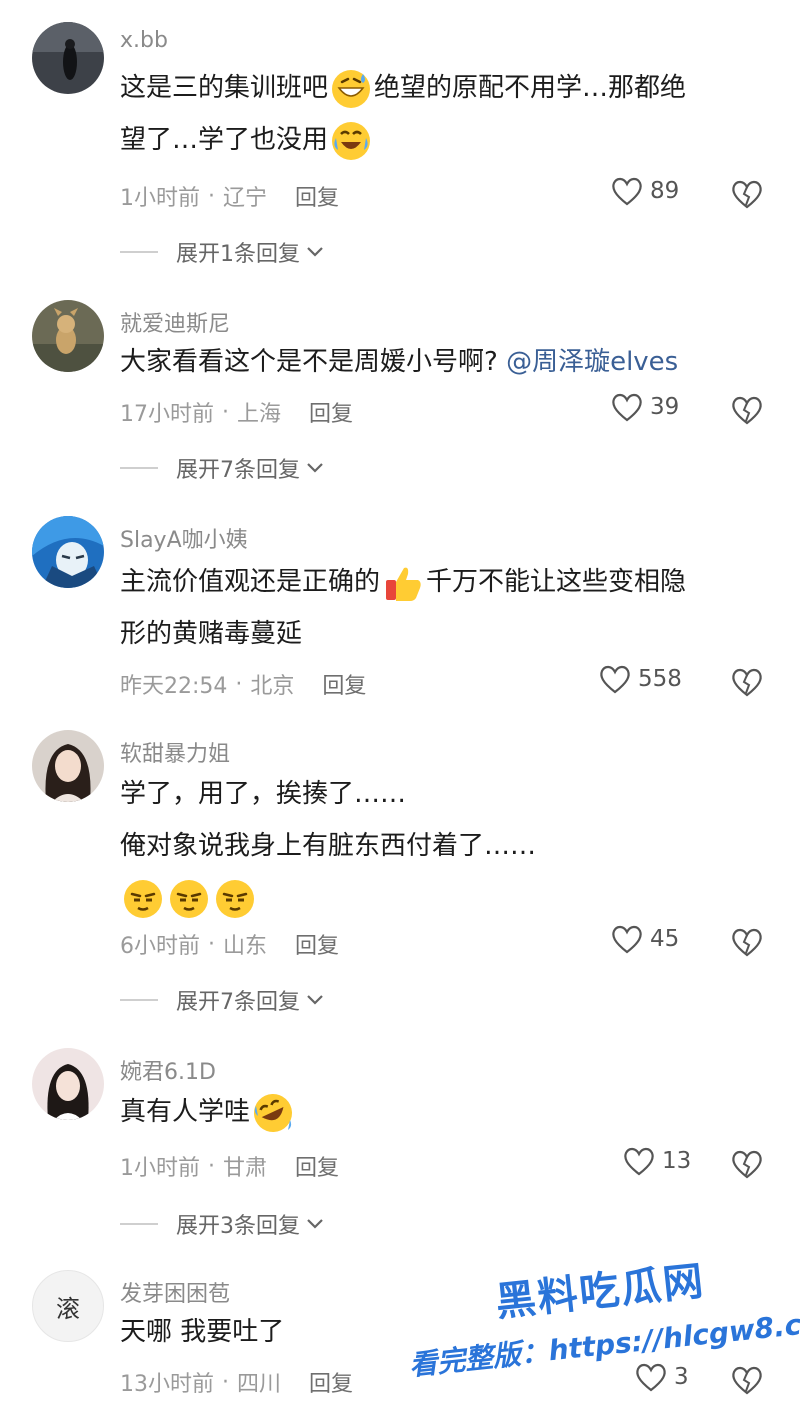  I want to click on like-count: 89, so click(665, 191).